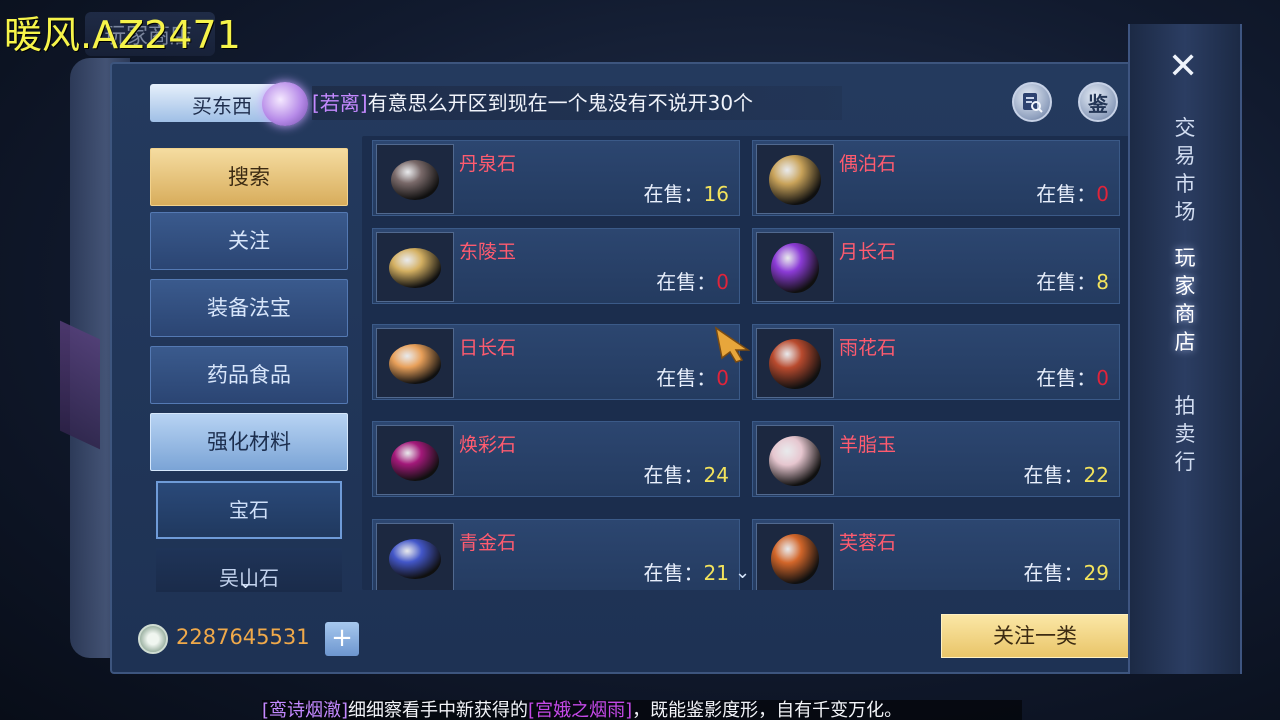 The width and height of the screenshot is (1280, 720). I want to click on nav-char: 易, so click(1185, 156).